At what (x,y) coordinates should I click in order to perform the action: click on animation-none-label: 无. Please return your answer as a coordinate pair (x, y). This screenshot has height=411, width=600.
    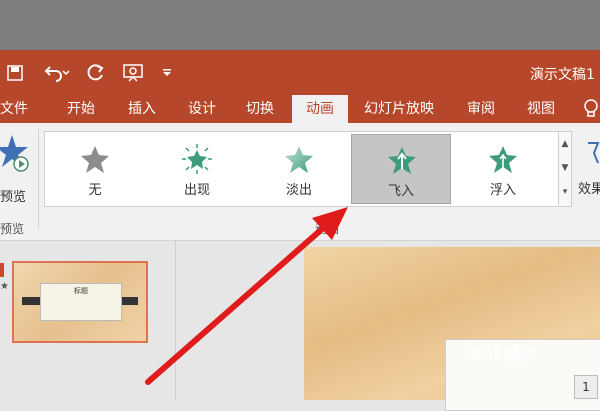
    Looking at the image, I should click on (95, 190).